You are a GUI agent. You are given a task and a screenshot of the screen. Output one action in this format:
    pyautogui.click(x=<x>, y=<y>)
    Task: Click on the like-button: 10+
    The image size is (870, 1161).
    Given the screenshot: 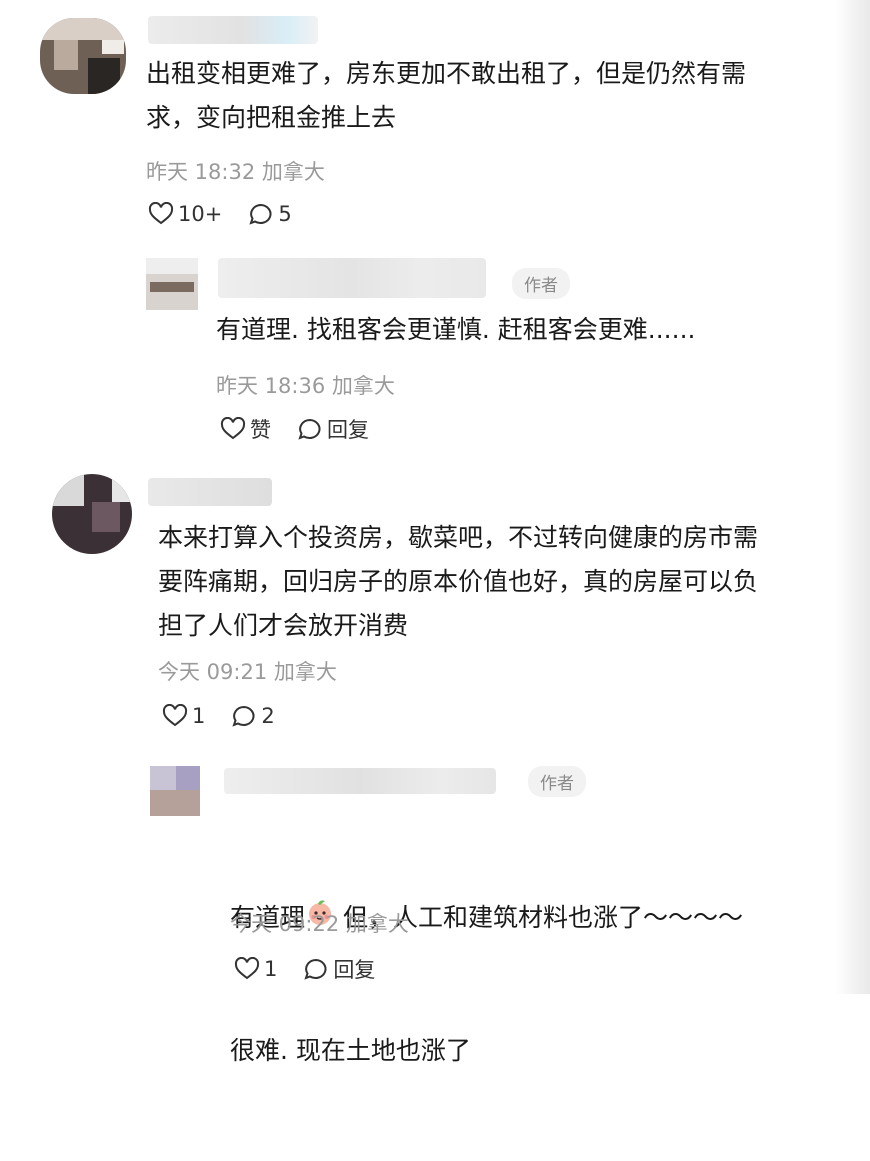 What is the action you would take?
    pyautogui.click(x=185, y=214)
    